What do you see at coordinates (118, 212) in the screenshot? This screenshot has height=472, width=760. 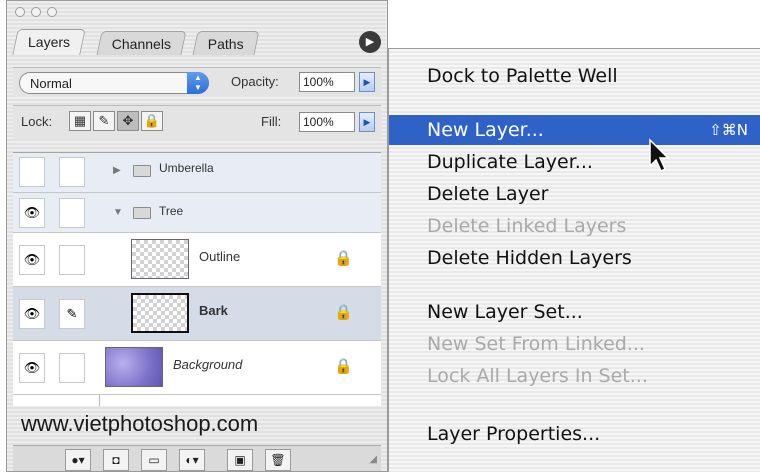 I see `collapse-triangle-icon: ▼` at bounding box center [118, 212].